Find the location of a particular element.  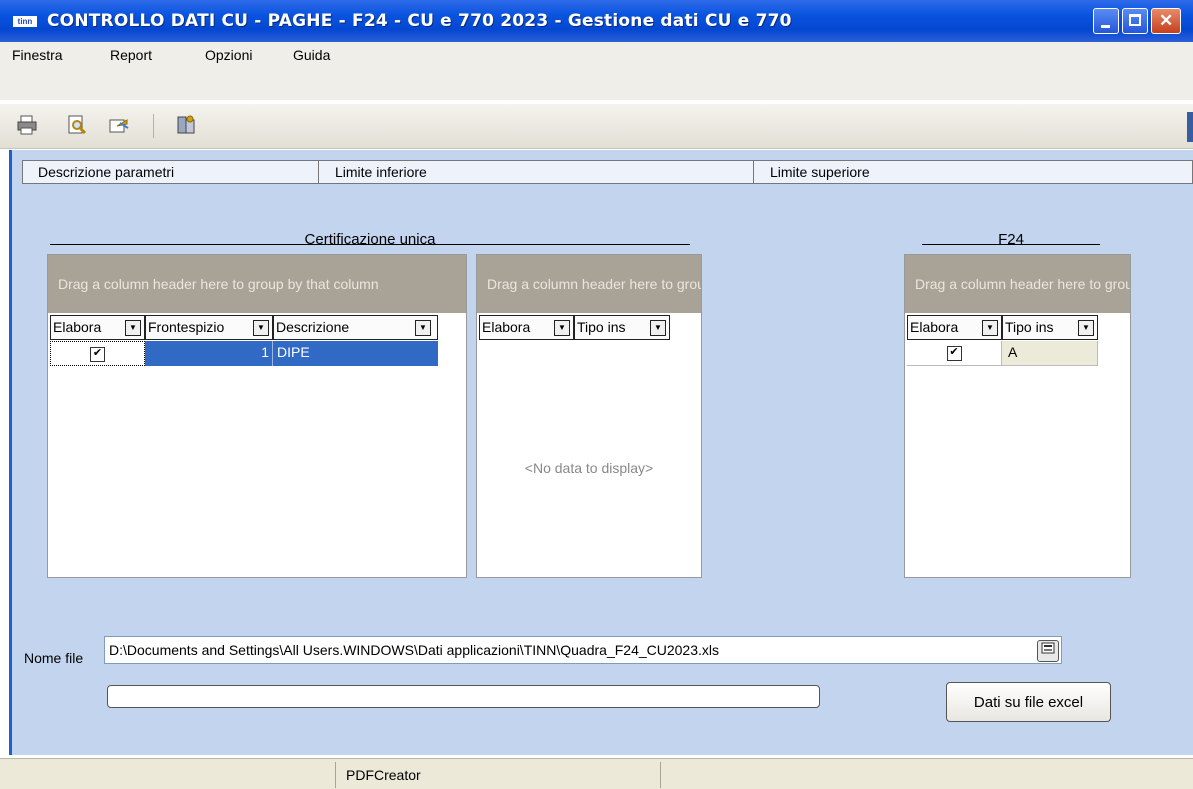

minimize-button is located at coordinates (1106, 21).